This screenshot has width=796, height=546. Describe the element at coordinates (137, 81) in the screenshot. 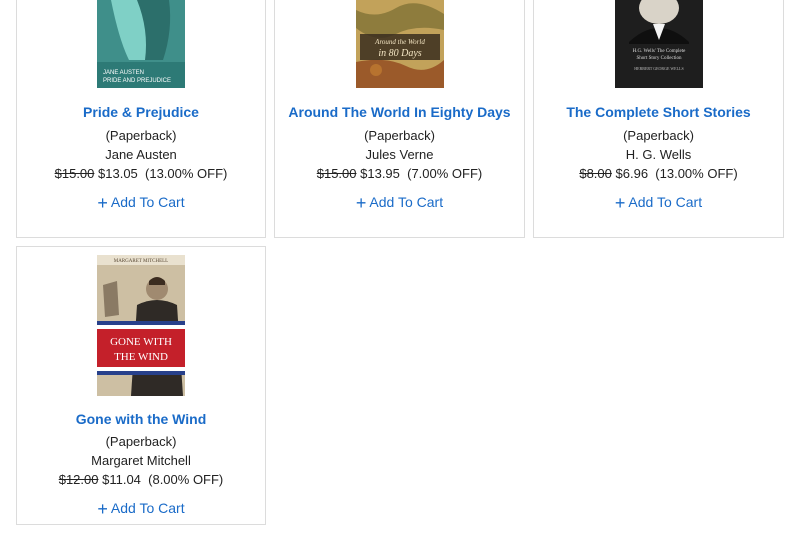

I see `cover-text: PRIDE AND PREJUDICE` at that location.